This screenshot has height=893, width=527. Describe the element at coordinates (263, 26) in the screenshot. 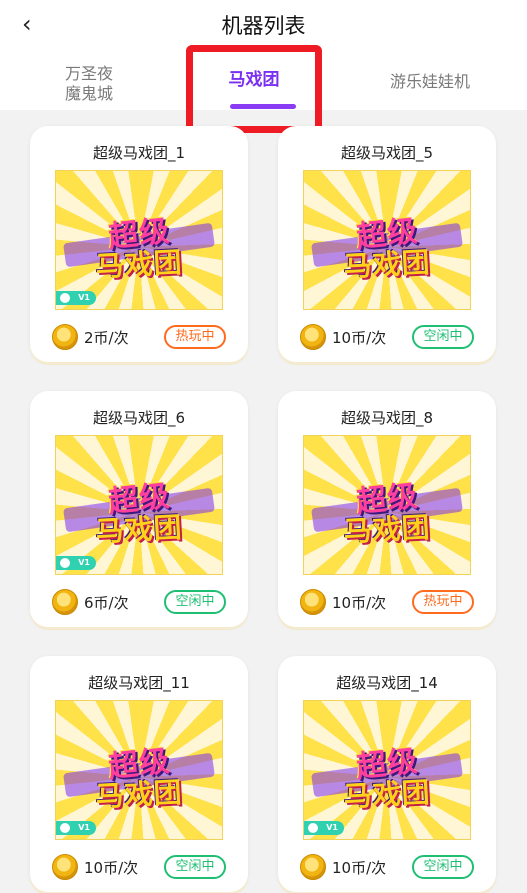

I see `page-title: 机器列表` at that location.